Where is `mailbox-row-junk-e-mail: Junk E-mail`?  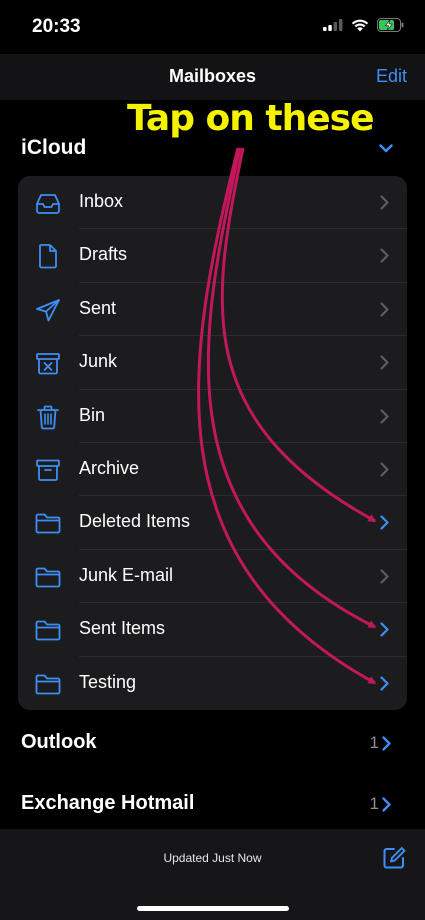
mailbox-row-junk-e-mail: Junk E-mail is located at coordinates (212, 577).